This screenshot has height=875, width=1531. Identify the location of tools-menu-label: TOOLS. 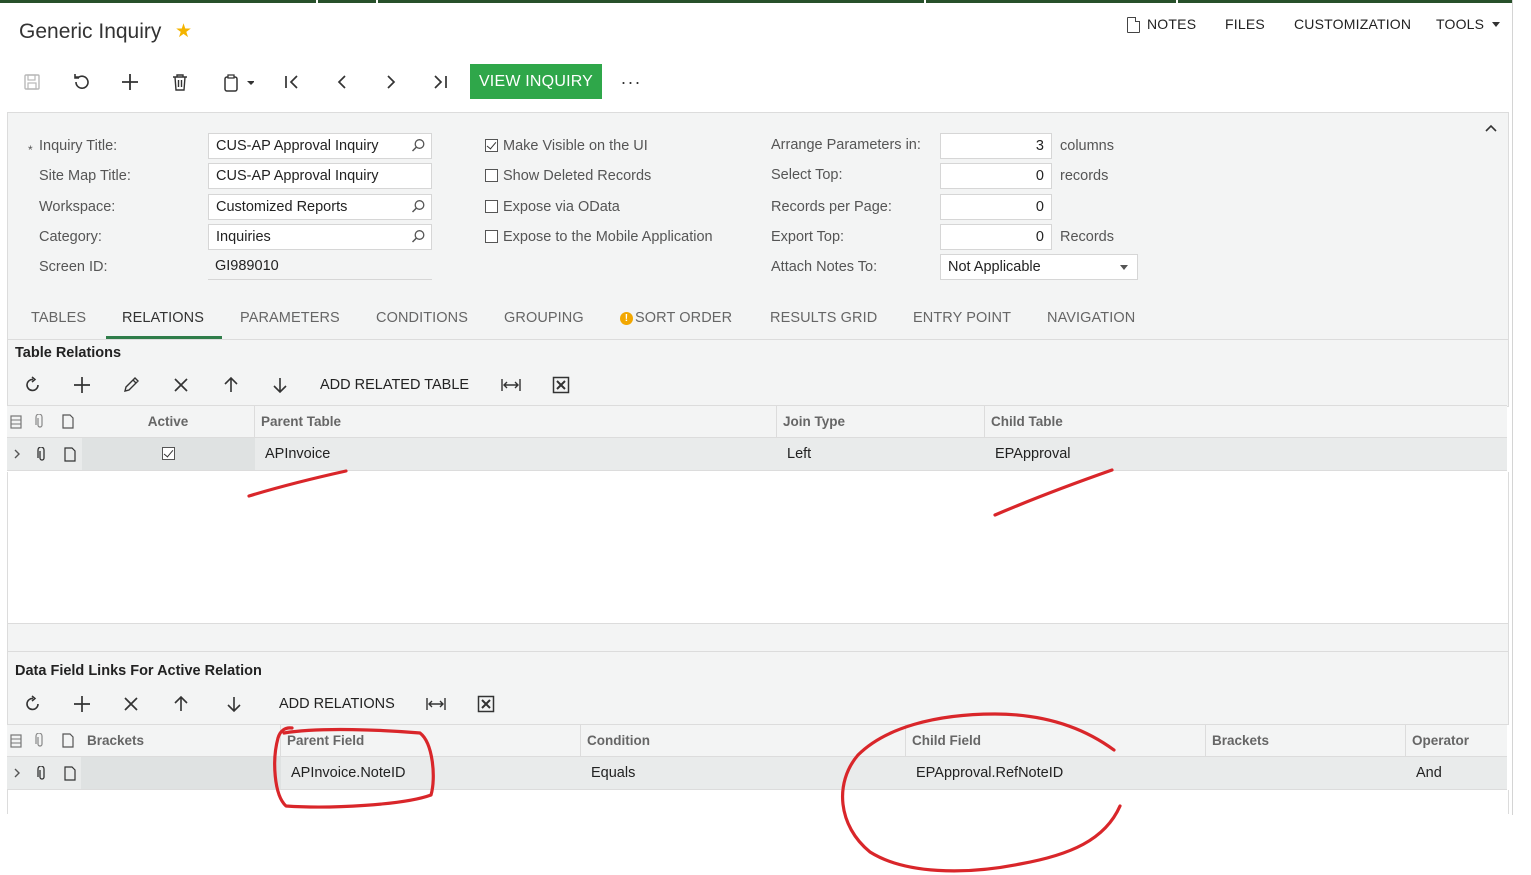
(1460, 24).